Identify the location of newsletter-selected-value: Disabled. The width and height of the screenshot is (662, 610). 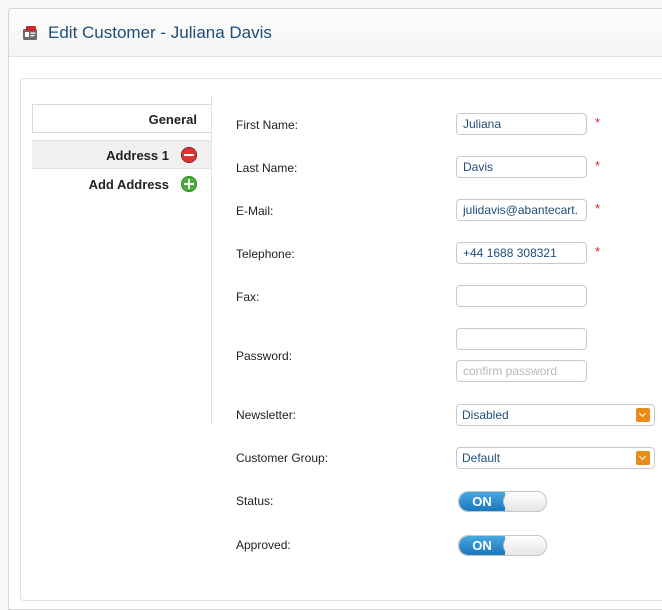
(485, 415).